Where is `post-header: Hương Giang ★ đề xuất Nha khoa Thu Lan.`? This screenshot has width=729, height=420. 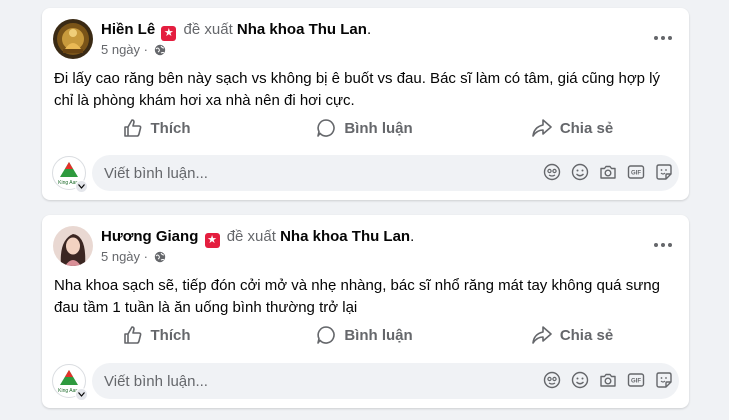 post-header: Hương Giang ★ đề xuất Nha khoa Thu Lan. is located at coordinates (257, 238).